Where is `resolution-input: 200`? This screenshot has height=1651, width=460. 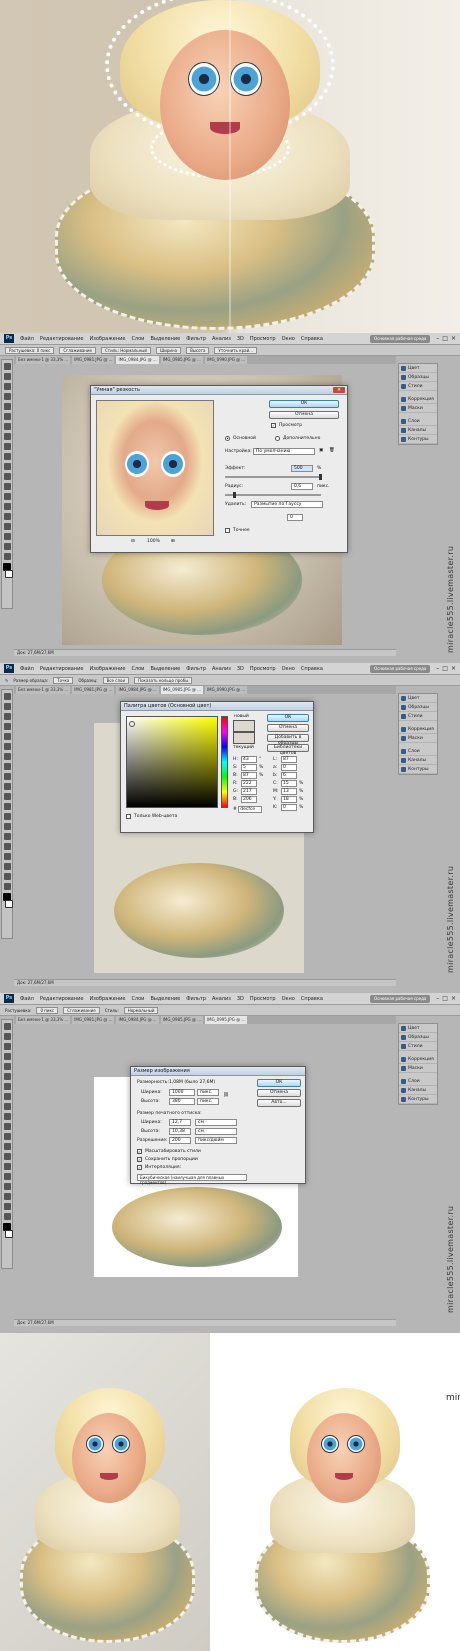
resolution-input: 200 is located at coordinates (180, 1140).